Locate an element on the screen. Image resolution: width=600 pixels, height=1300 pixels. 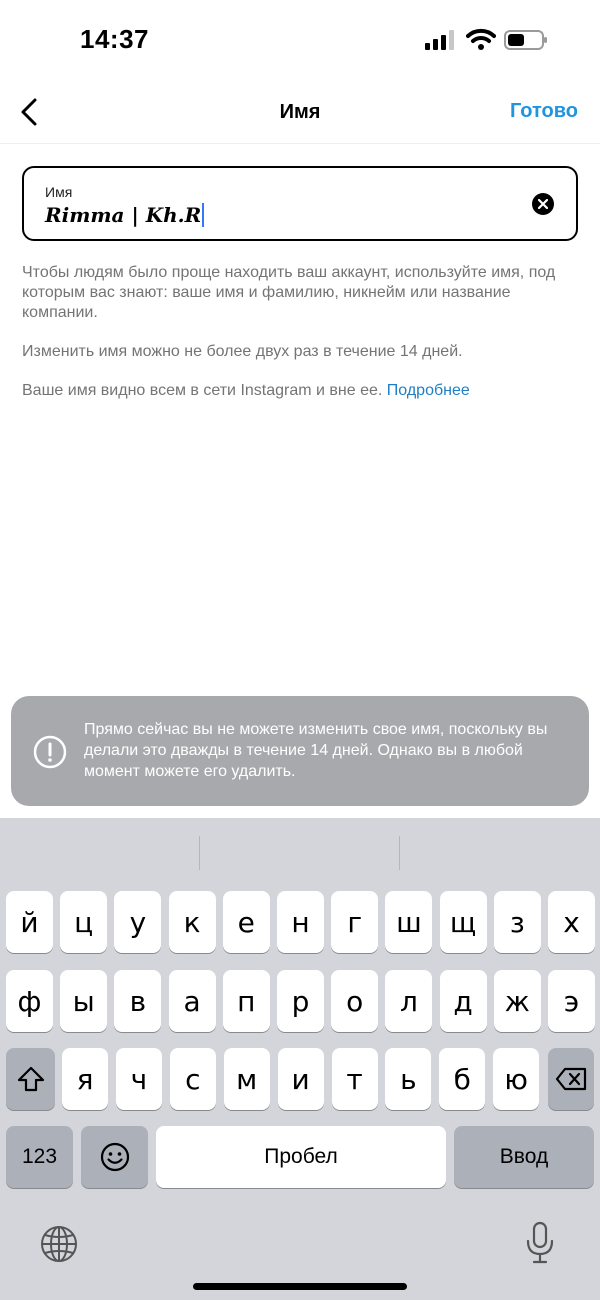
key-row1: й is located at coordinates (29, 922).